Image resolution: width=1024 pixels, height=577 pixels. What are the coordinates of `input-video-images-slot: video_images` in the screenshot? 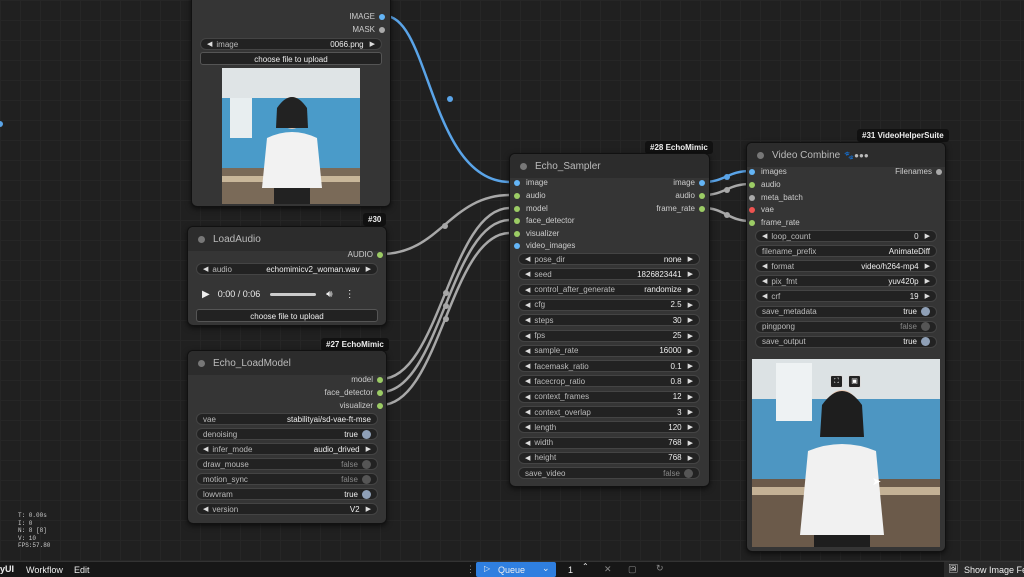 It's located at (544, 246).